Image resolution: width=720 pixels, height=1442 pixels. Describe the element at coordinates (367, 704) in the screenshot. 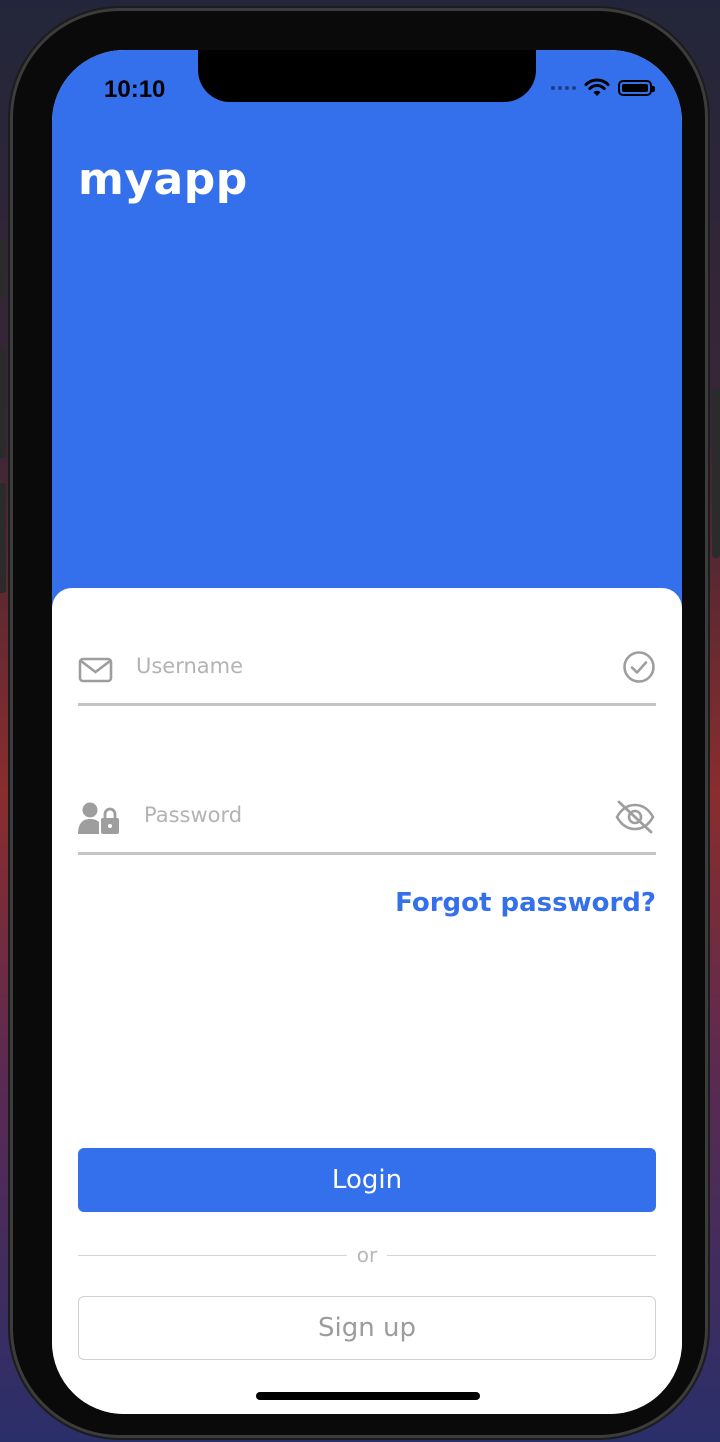

I see `username-underline` at that location.